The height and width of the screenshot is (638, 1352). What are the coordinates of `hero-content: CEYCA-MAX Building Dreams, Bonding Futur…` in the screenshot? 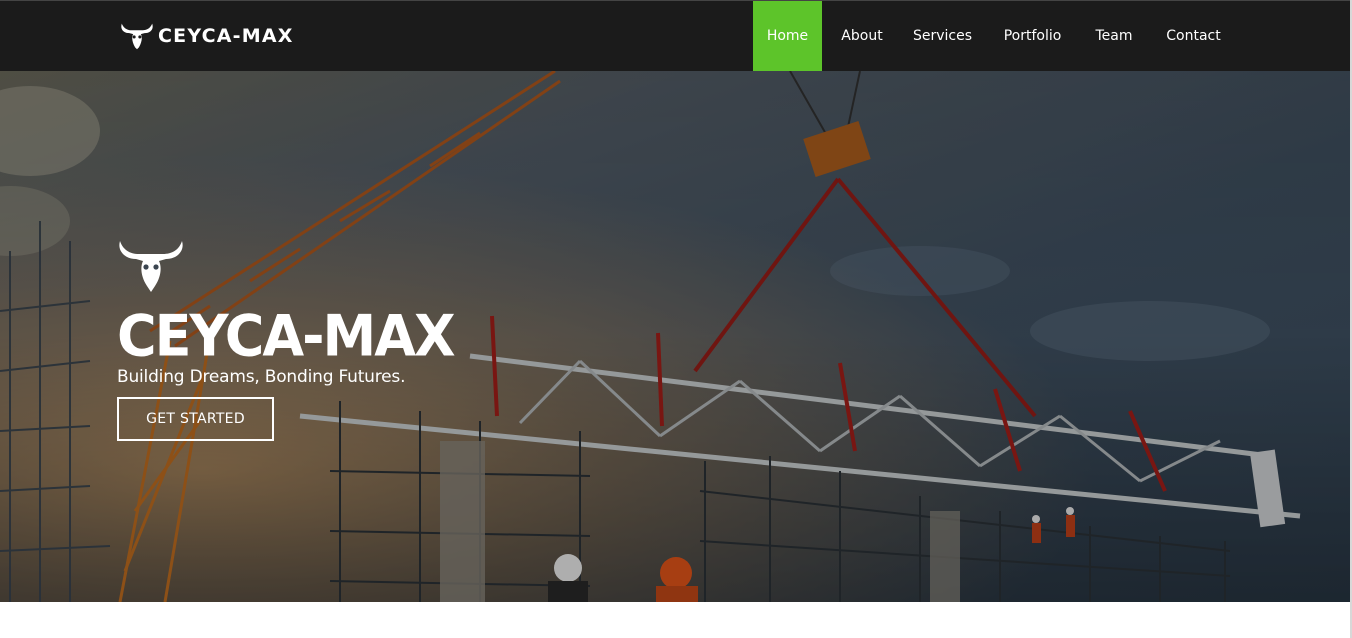 It's located at (286, 340).